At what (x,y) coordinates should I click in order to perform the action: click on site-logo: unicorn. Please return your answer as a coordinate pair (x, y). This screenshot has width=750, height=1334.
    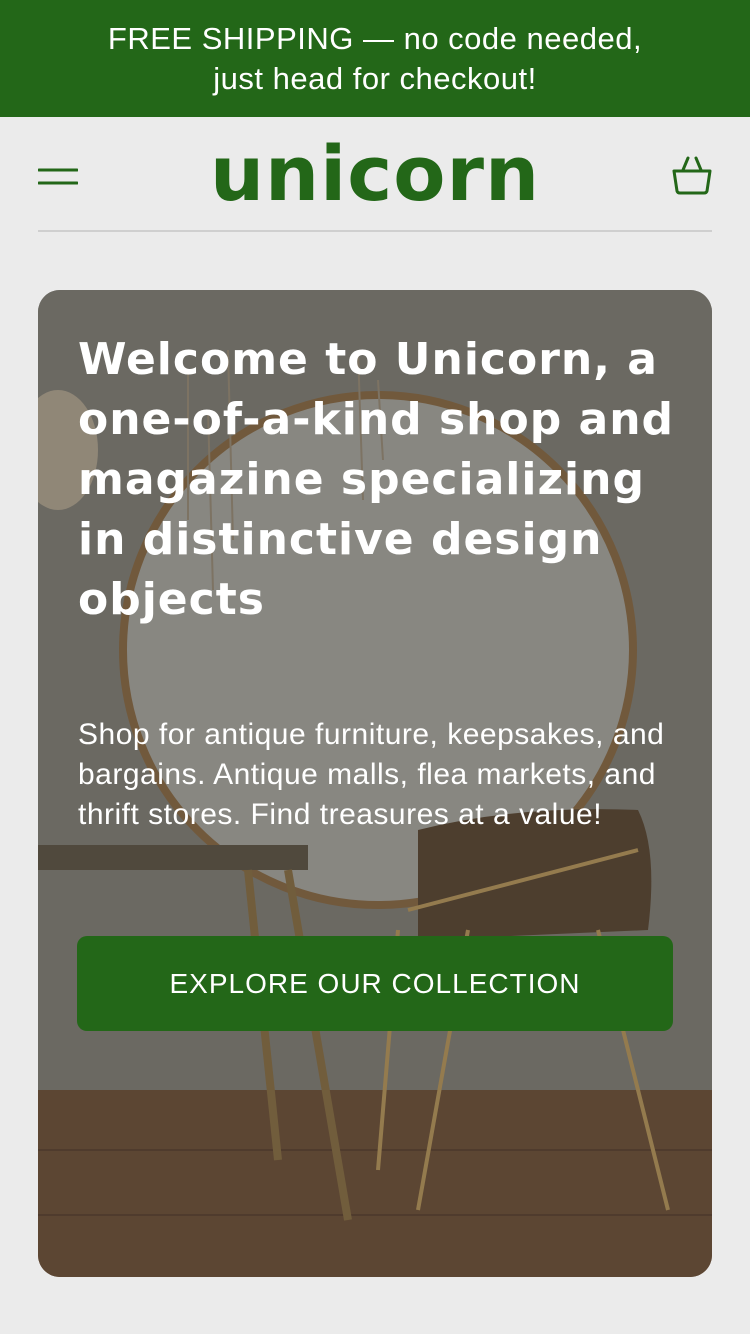
    Looking at the image, I should click on (375, 173).